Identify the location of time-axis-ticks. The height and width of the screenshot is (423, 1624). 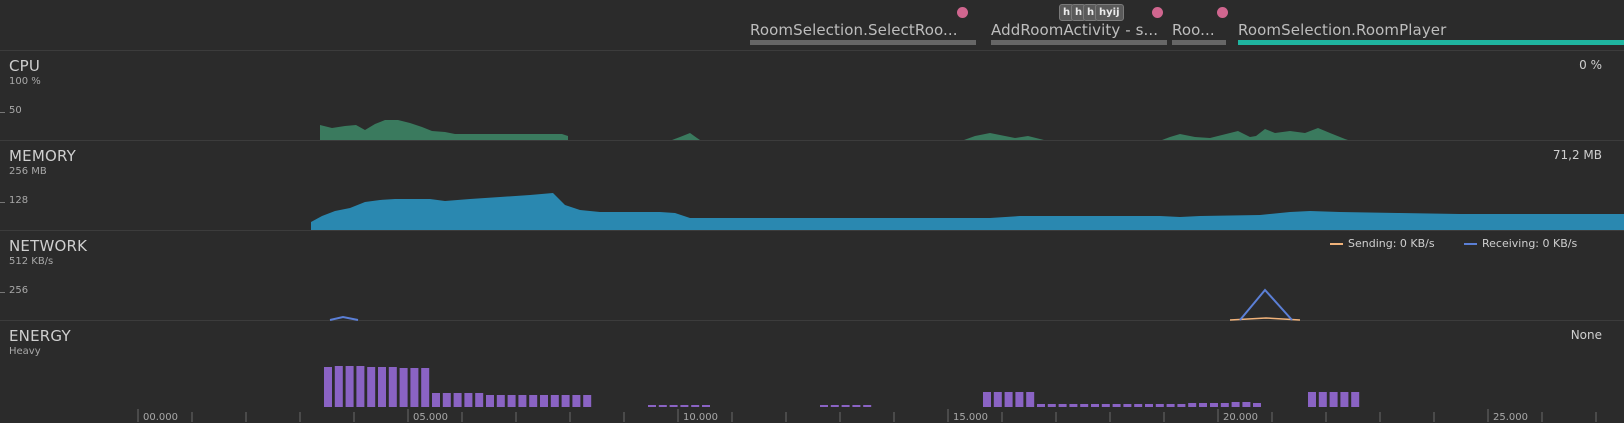
(867, 415).